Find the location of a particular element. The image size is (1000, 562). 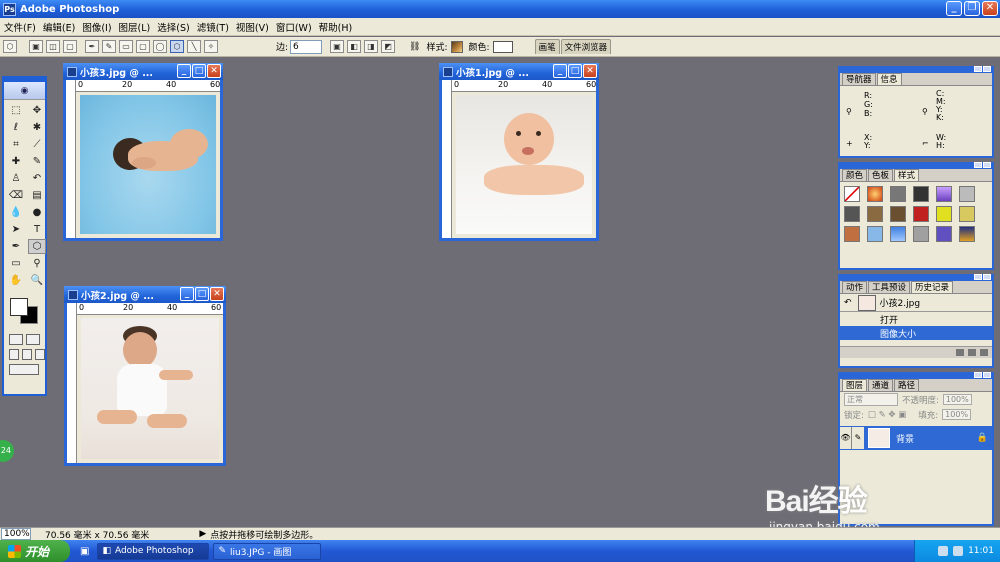

link-icon: ⛓ is located at coordinates (414, 47).